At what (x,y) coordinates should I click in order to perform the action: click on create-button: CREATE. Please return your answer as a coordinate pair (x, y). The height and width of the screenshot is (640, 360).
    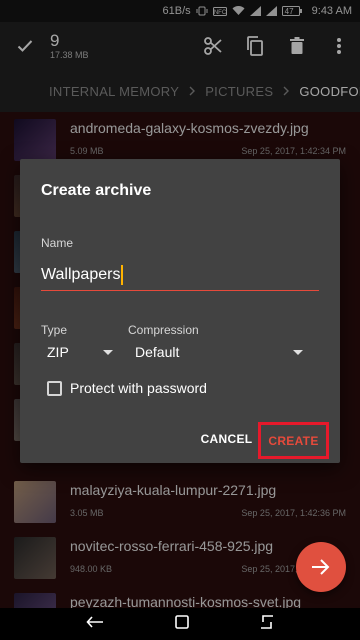
    Looking at the image, I should click on (293, 440).